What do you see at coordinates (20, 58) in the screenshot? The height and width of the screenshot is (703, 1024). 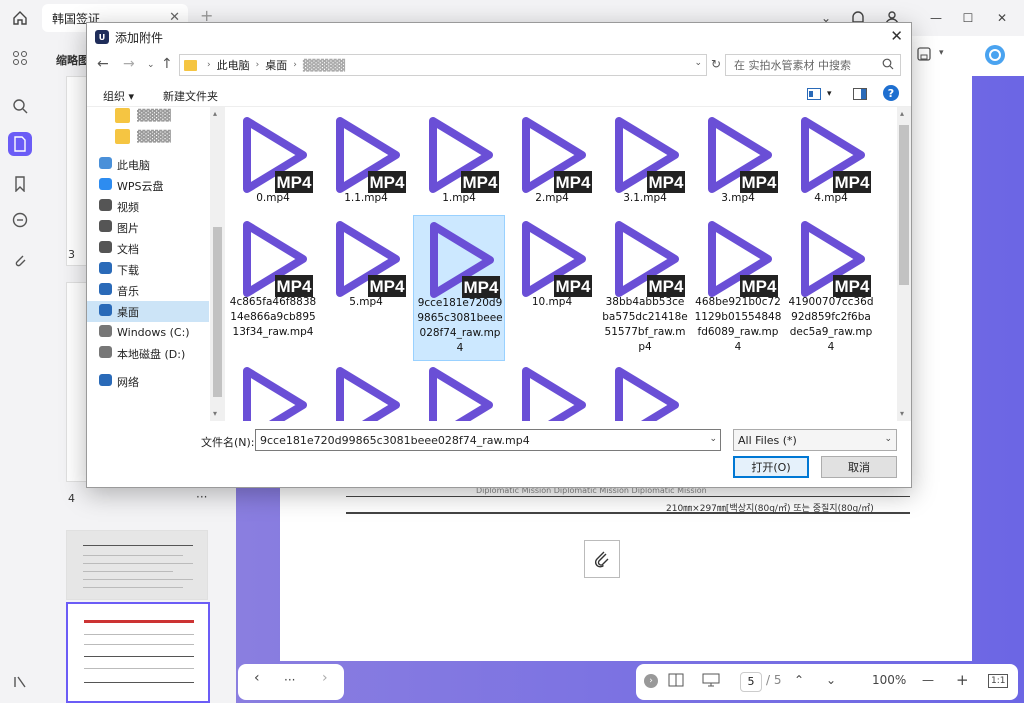 I see `grid-icon` at bounding box center [20, 58].